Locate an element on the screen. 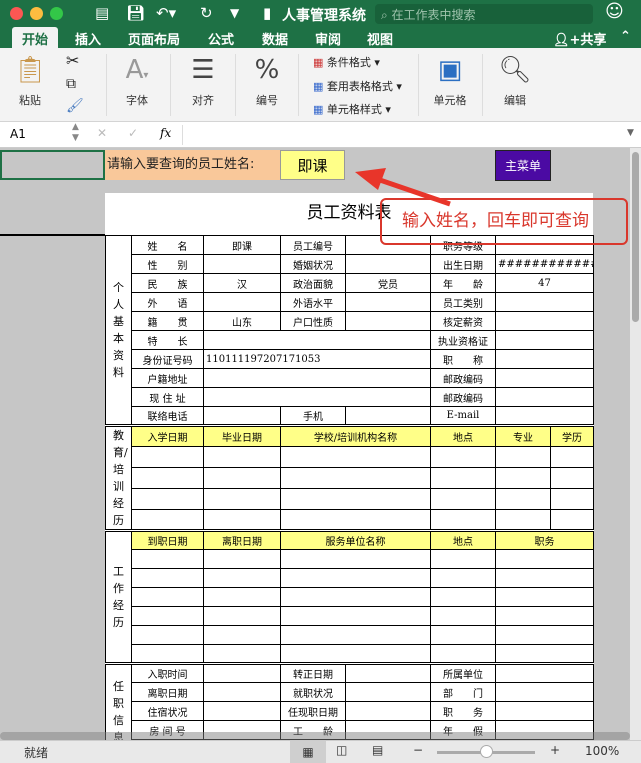  section-label: 工作经历 is located at coordinates (118, 596).